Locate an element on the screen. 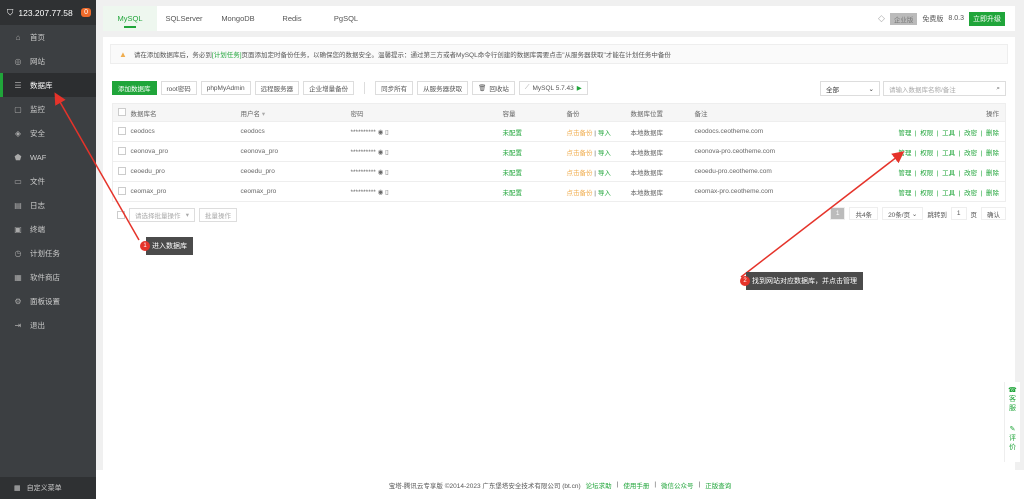 The width and height of the screenshot is (1024, 499). review-button: ✎ 评价 is located at coordinates (1012, 438).